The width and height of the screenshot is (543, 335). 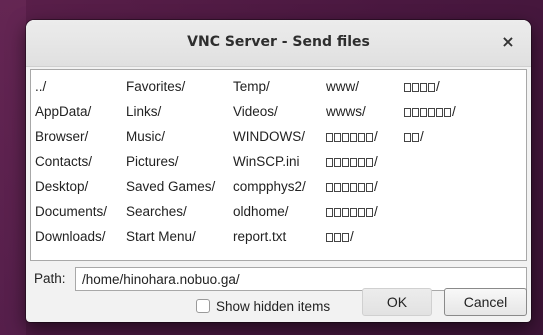 I want to click on dialog-title: VNC Server - Send files, so click(x=278, y=42).